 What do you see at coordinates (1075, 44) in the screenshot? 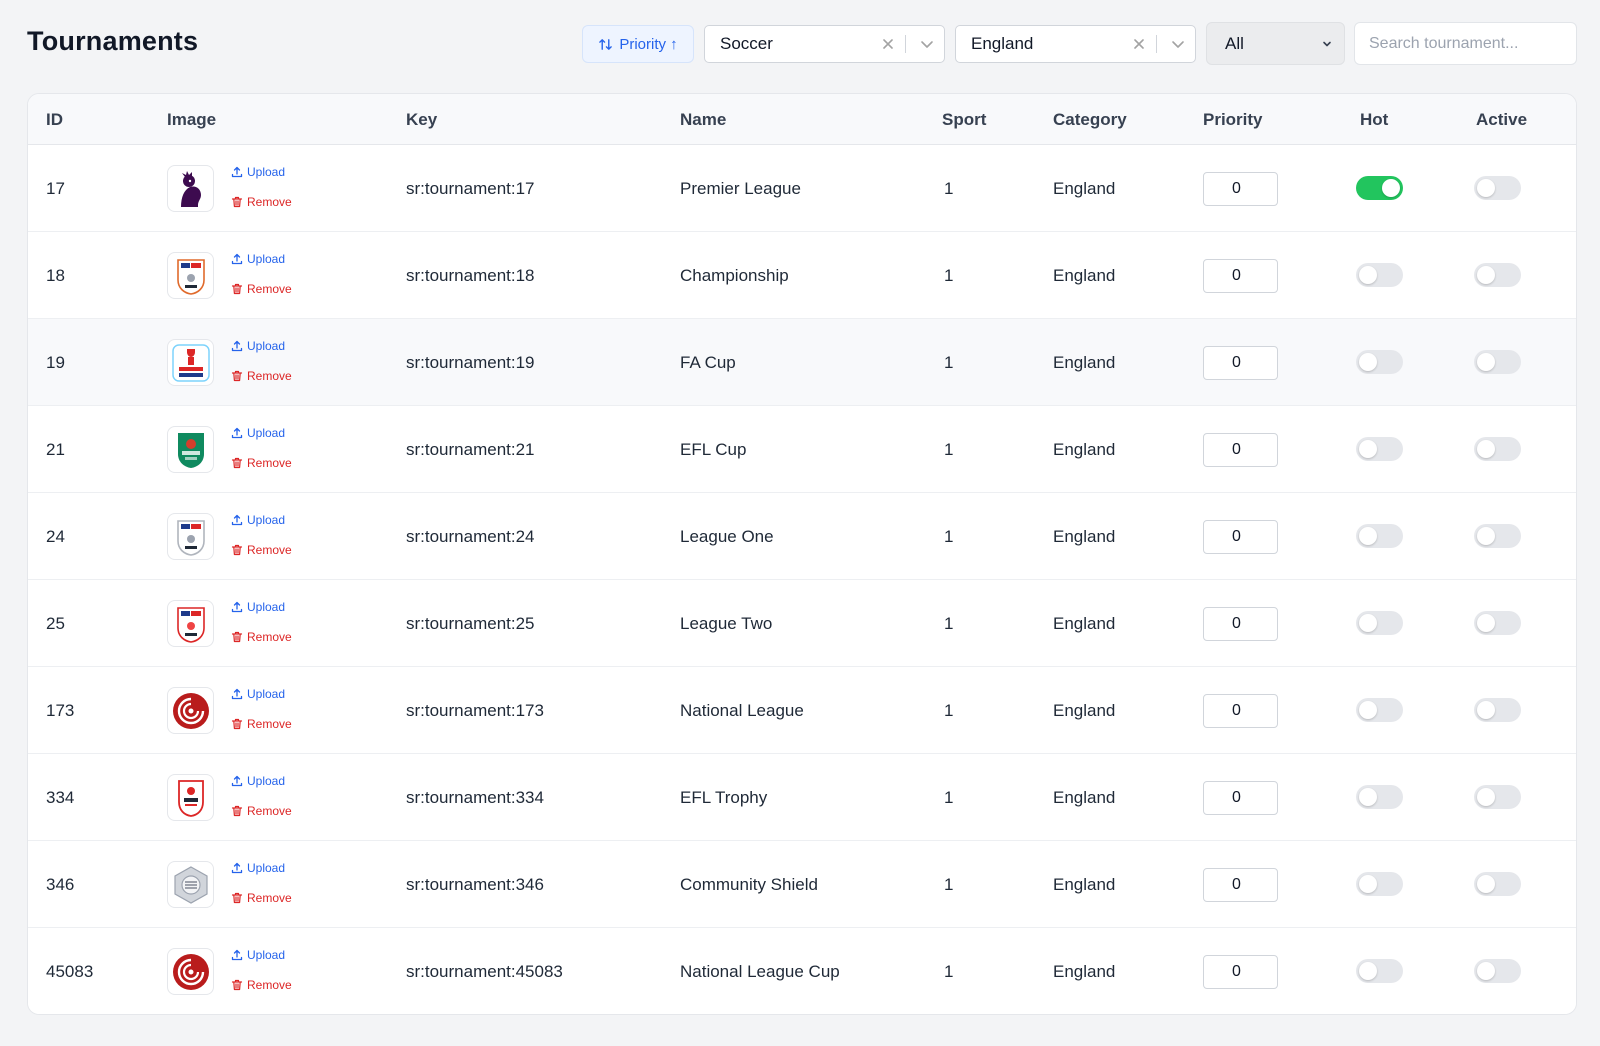
I see `category-filter-select: England` at bounding box center [1075, 44].